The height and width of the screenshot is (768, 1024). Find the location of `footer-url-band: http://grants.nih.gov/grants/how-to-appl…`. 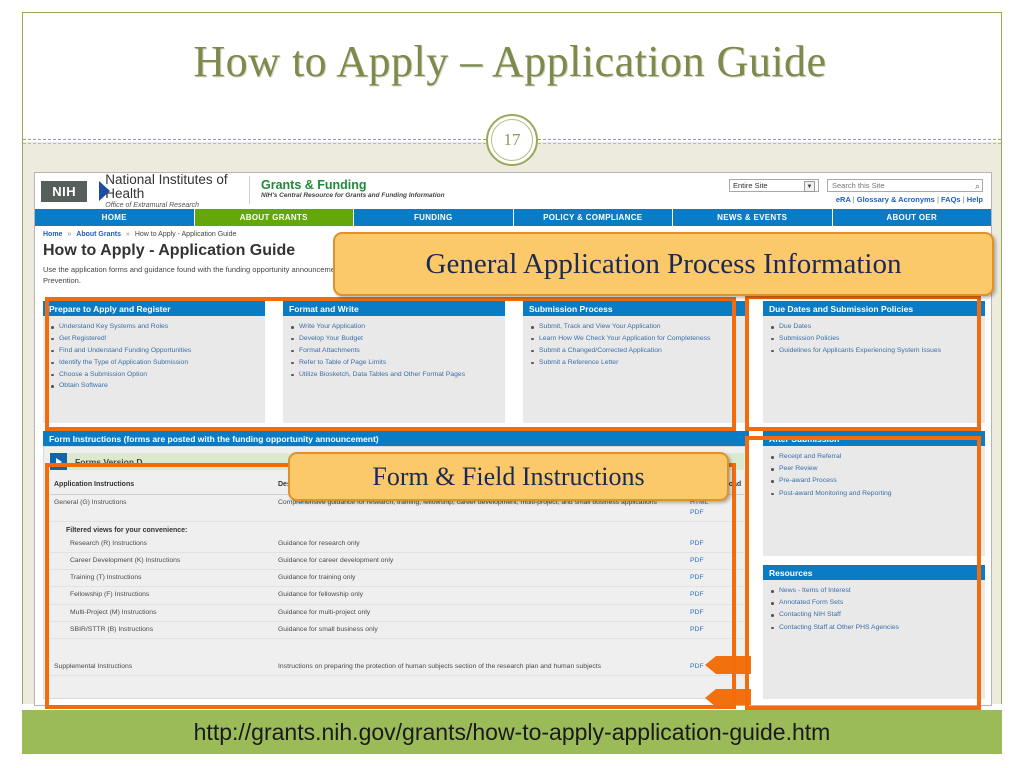

footer-url-band: http://grants.nih.gov/grants/how-to-appl… is located at coordinates (512, 732).